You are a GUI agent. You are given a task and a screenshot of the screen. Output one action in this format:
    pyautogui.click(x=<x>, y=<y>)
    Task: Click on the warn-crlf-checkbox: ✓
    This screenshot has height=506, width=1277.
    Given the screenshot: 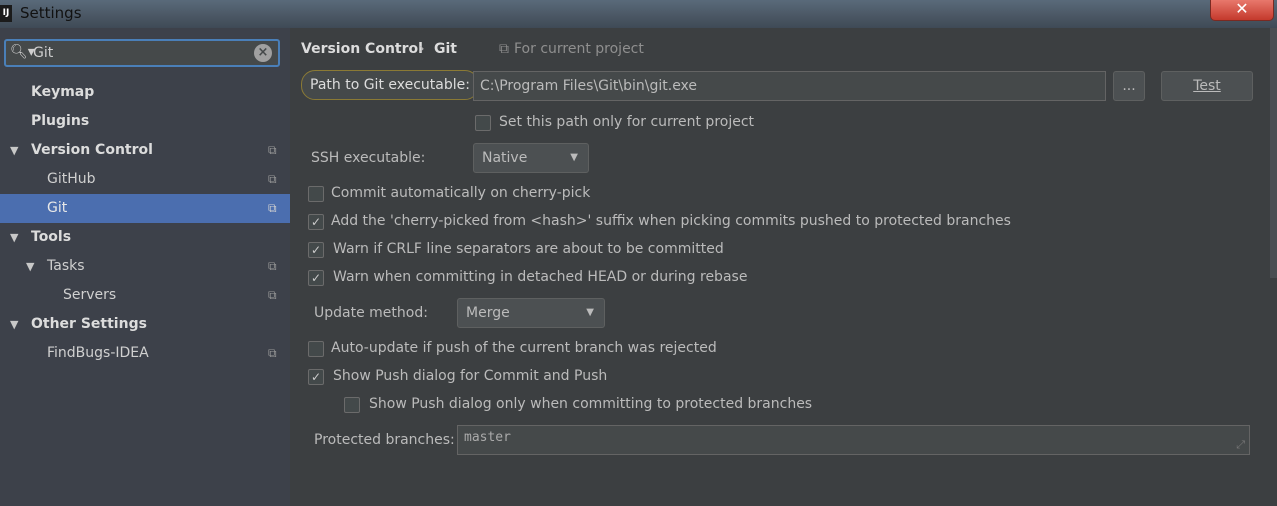 What is the action you would take?
    pyautogui.click(x=316, y=250)
    